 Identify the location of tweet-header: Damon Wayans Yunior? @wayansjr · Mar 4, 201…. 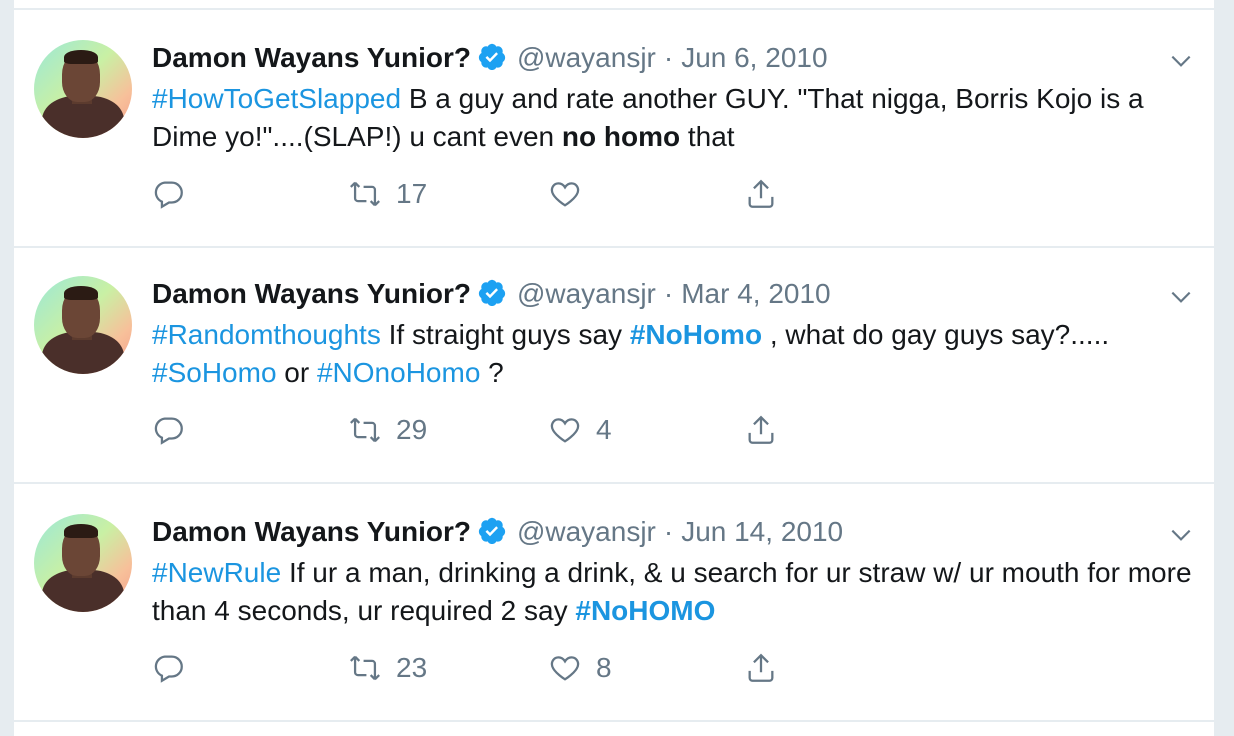
(491, 294).